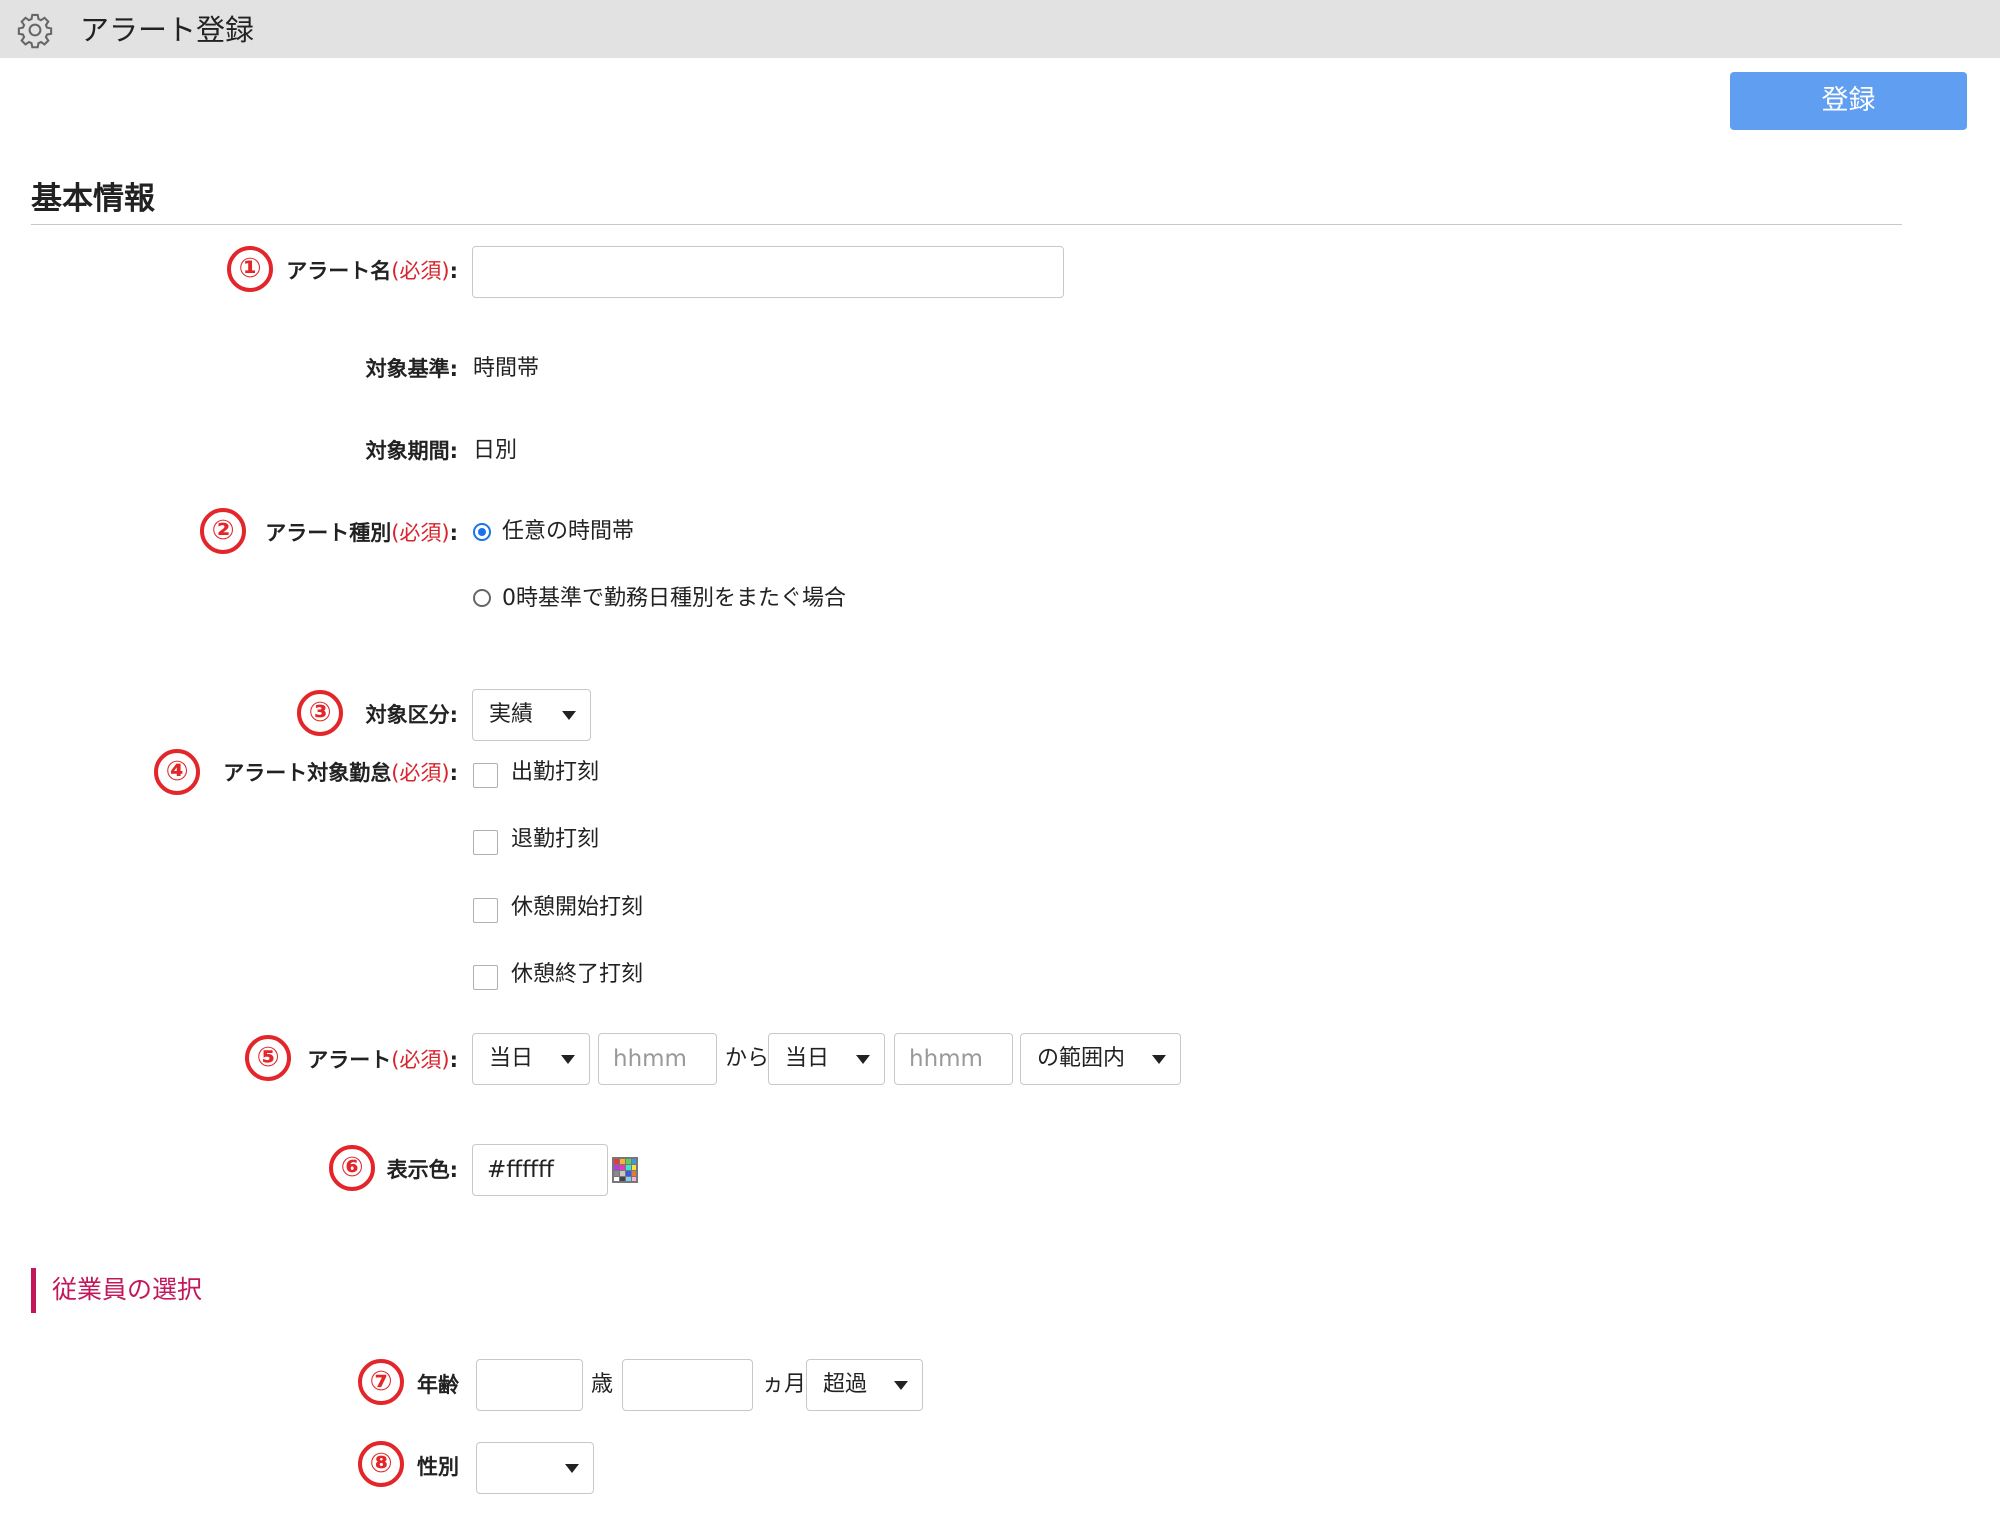 The image size is (2000, 1529). I want to click on alert-type-option-label: 0時基準で勤務日種別をまたぐ場合, so click(674, 598).